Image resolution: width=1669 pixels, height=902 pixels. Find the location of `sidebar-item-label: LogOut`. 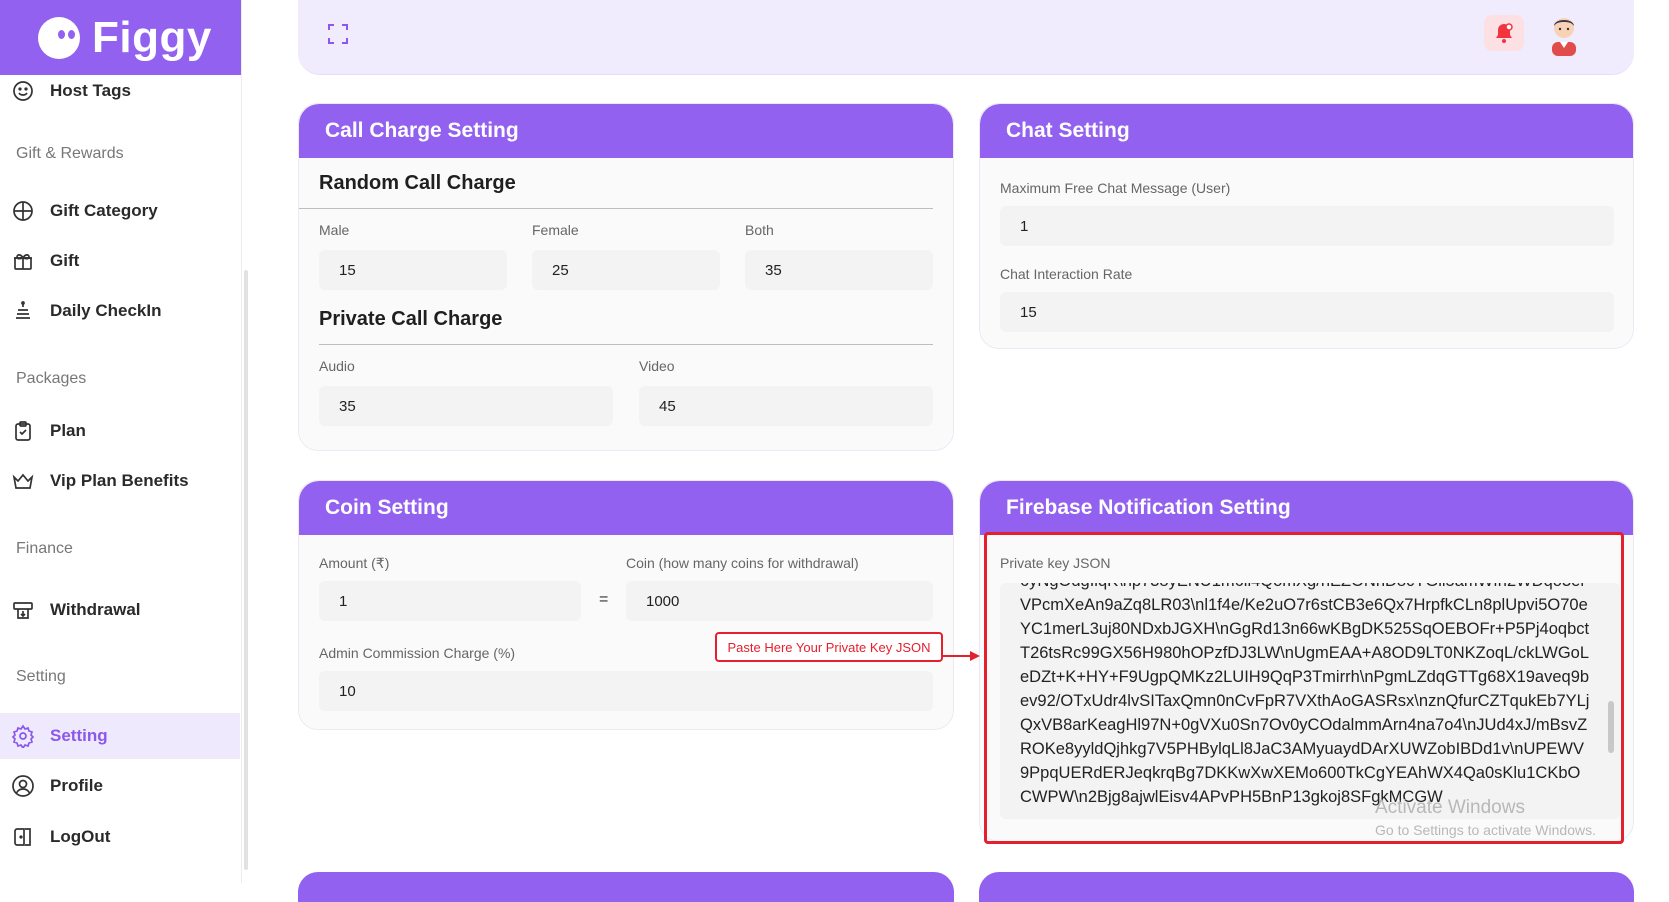

sidebar-item-label: LogOut is located at coordinates (80, 836).